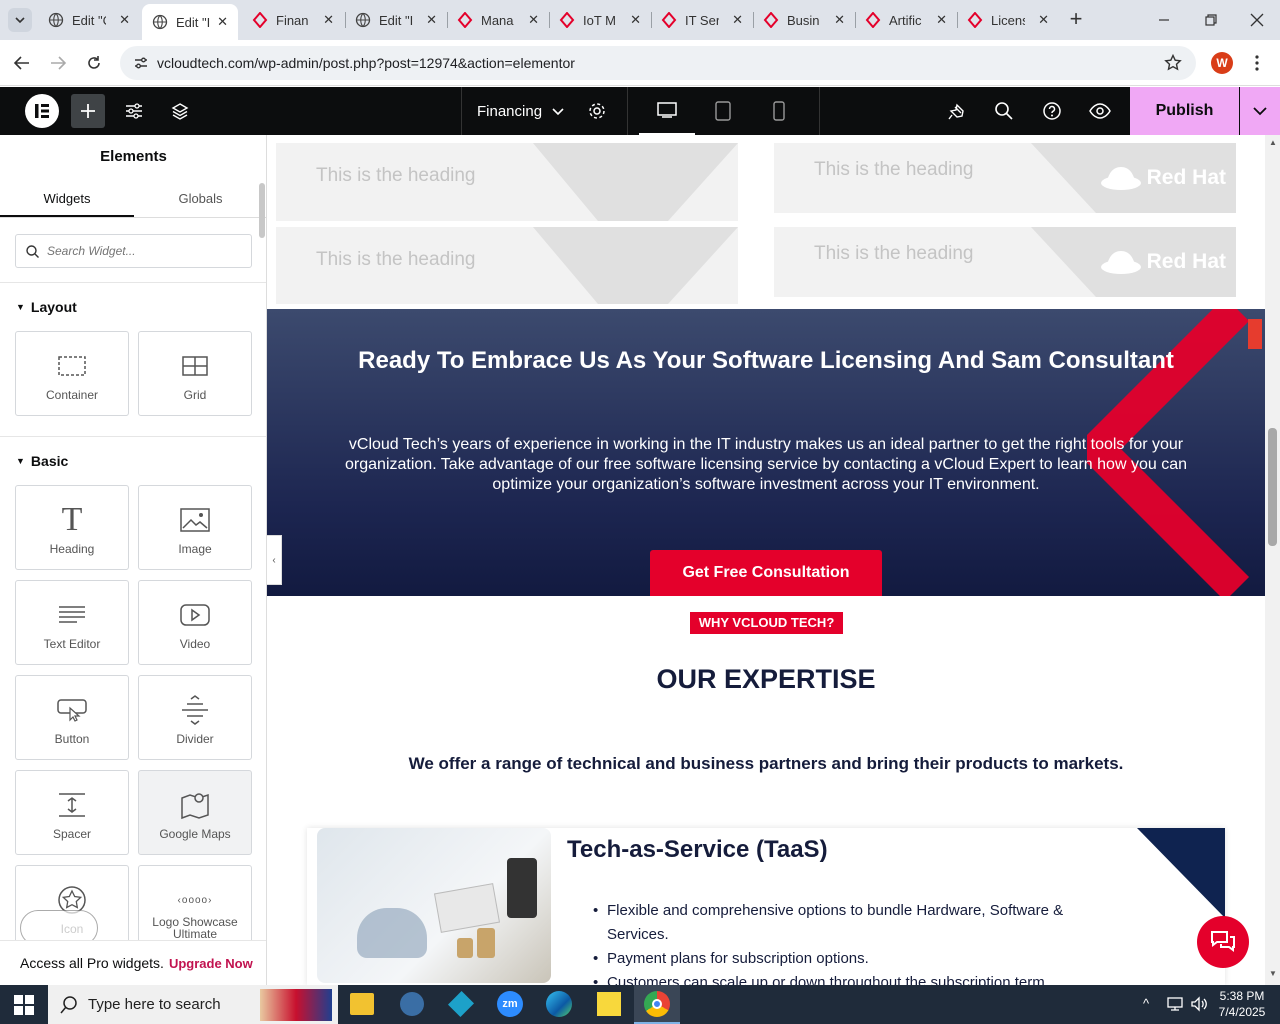 The height and width of the screenshot is (1024, 1280). Describe the element at coordinates (1260, 111) in the screenshot. I see `publish-options-button` at that location.